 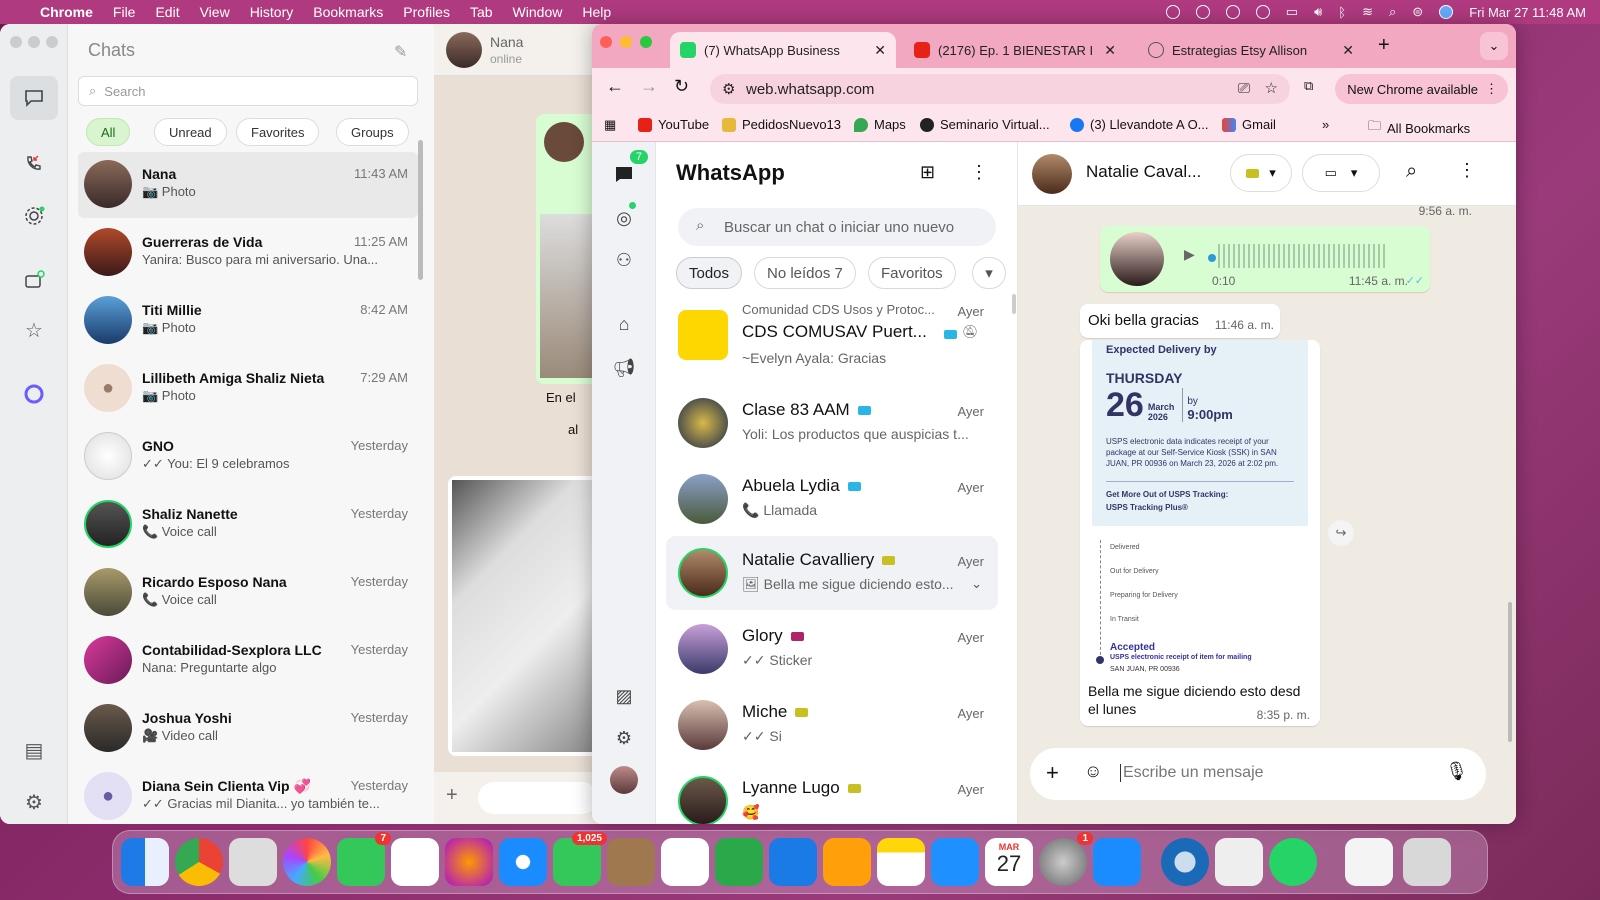 I want to click on bookmark-maps: Maps, so click(x=880, y=124).